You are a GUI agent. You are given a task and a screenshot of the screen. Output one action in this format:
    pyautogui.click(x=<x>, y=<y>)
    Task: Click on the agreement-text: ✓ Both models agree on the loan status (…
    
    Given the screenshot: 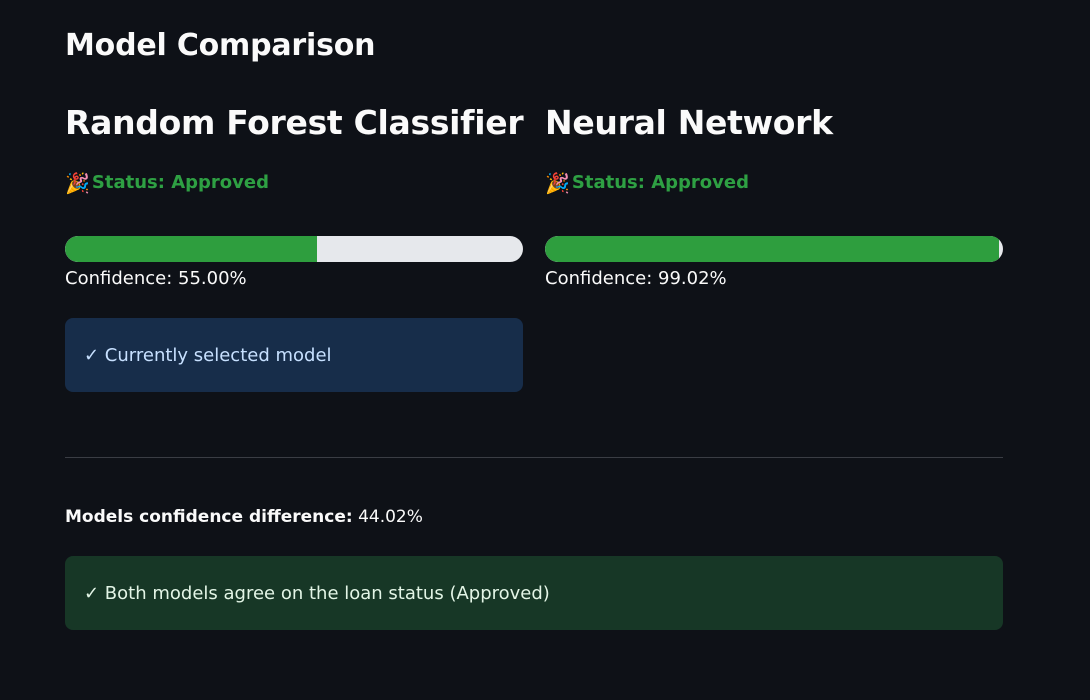 What is the action you would take?
    pyautogui.click(x=317, y=593)
    